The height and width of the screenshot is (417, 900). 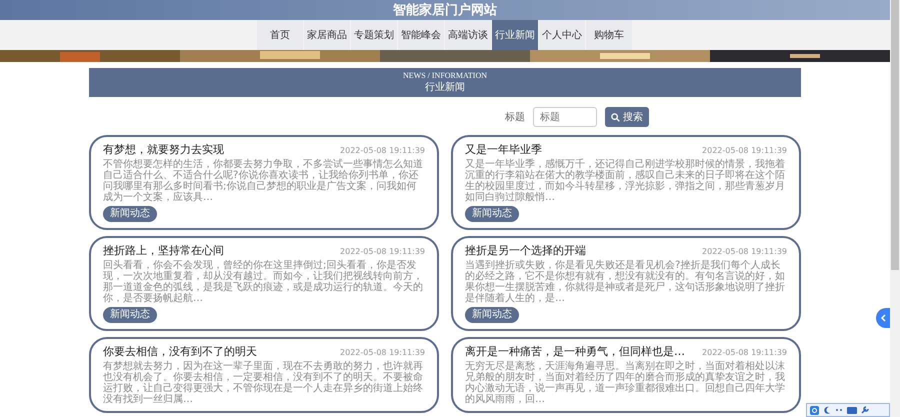 What do you see at coordinates (562, 35) in the screenshot?
I see `nav-item: 个人中心` at bounding box center [562, 35].